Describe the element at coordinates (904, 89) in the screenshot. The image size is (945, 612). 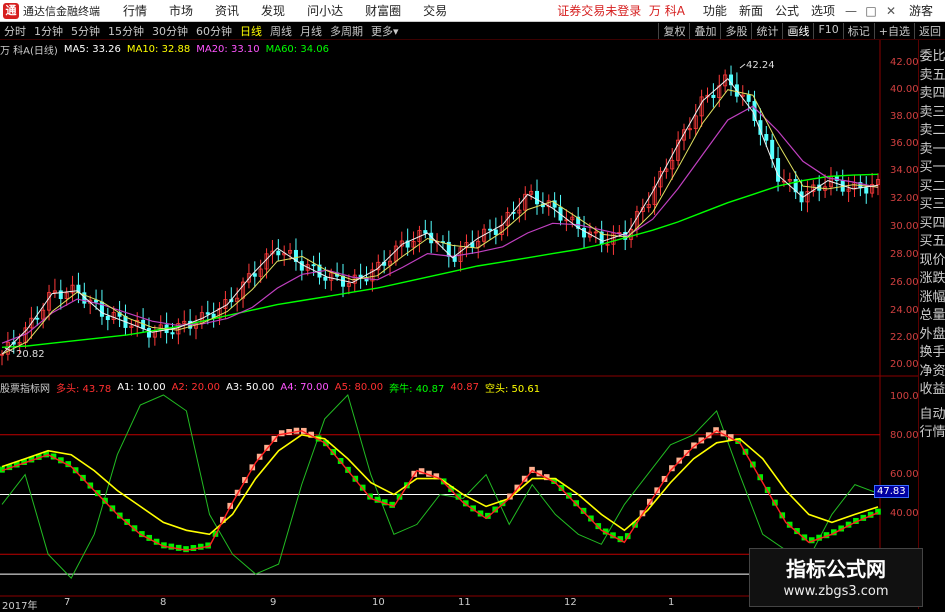
I see `price-tick: 40.00` at that location.